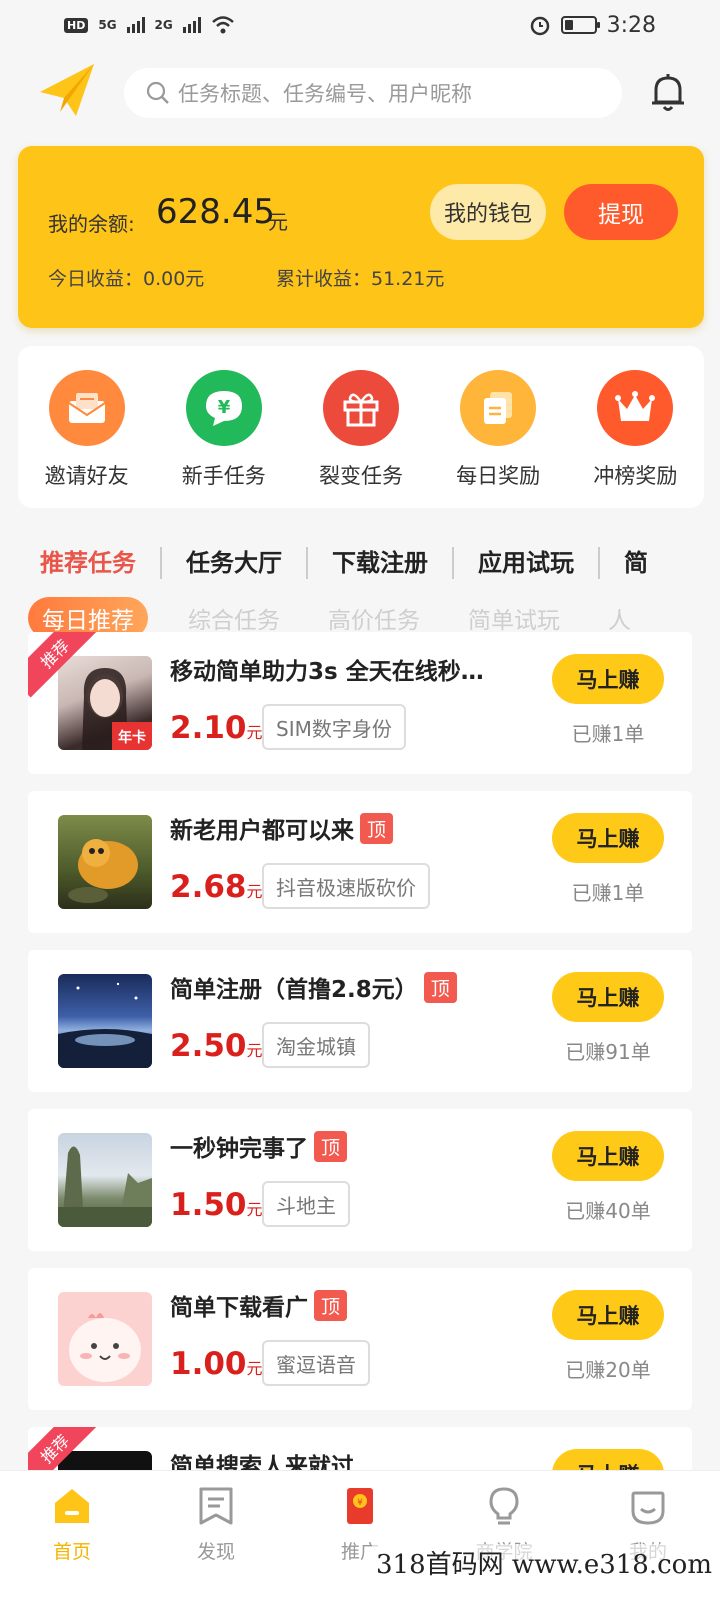 This screenshot has width=720, height=1600. I want to click on wifi-icon, so click(222, 25).